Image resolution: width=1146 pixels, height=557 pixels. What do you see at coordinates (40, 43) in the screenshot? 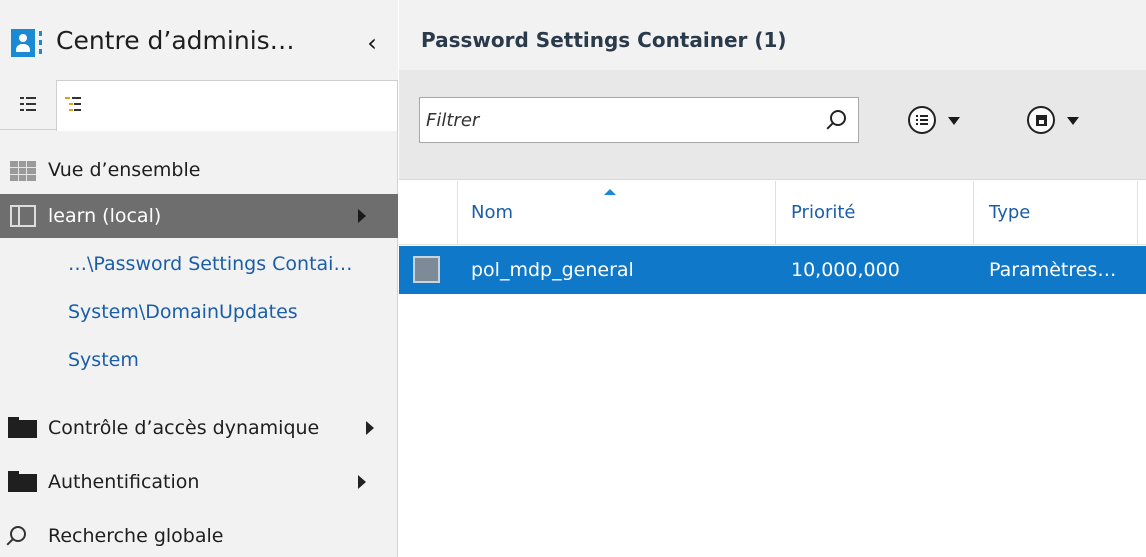
I see `admin-center-icon-bars` at bounding box center [40, 43].